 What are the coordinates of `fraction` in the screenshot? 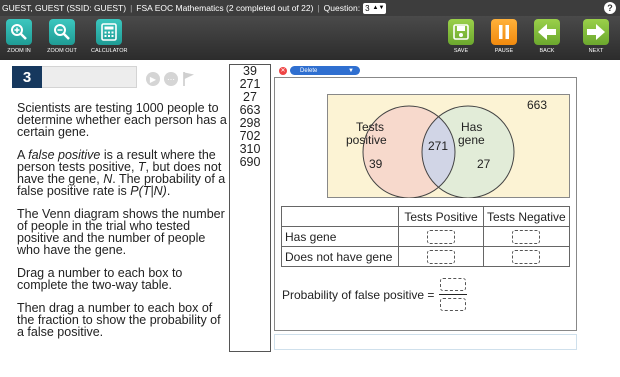 It's located at (453, 294).